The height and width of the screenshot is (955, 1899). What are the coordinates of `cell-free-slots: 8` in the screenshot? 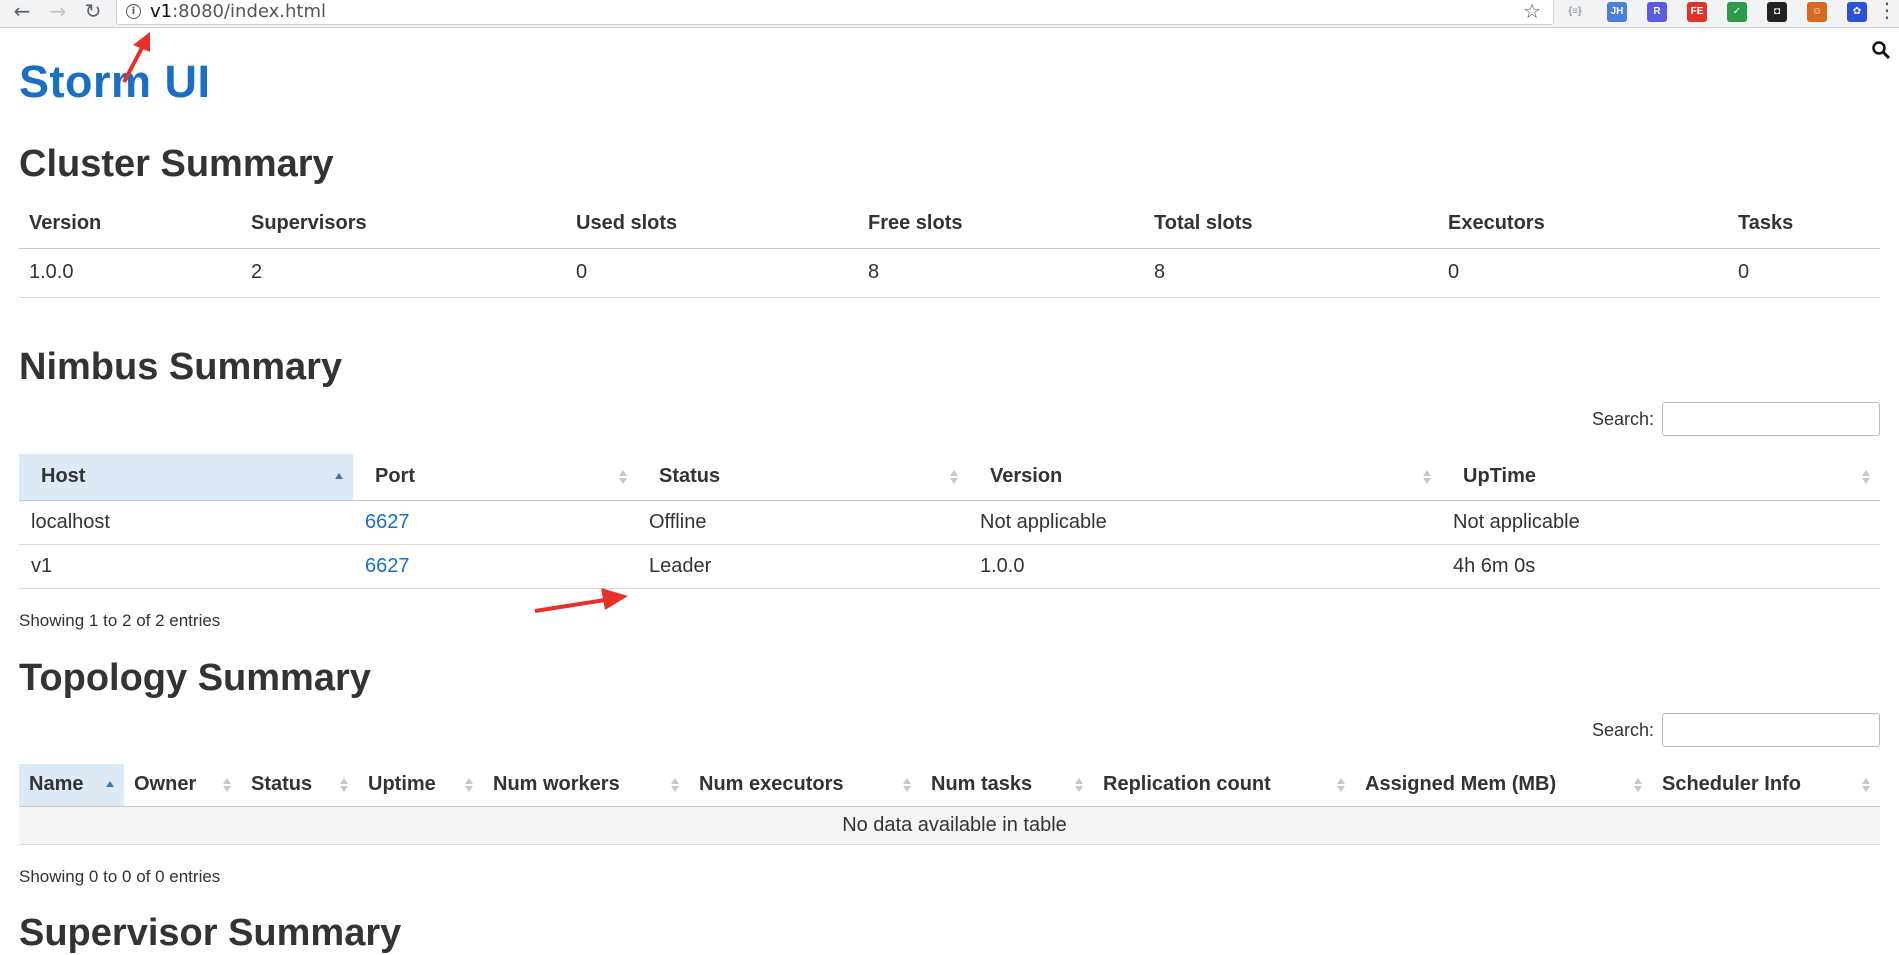 It's located at (1001, 273).